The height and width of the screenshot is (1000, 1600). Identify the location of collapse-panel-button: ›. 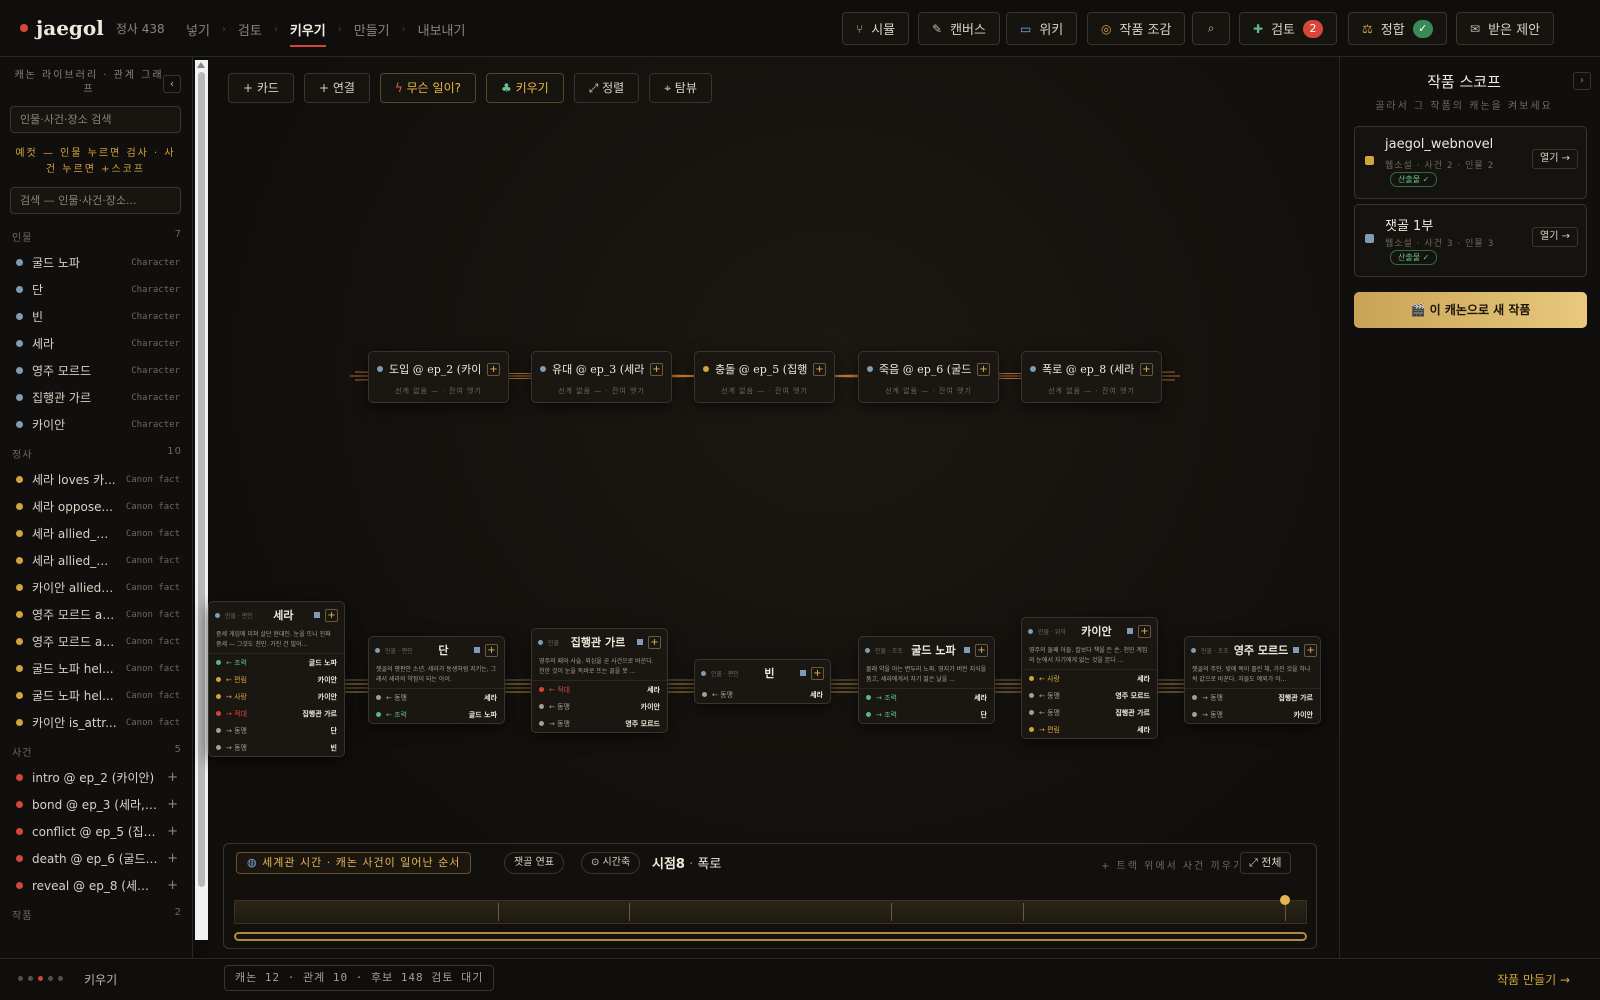
(1582, 81).